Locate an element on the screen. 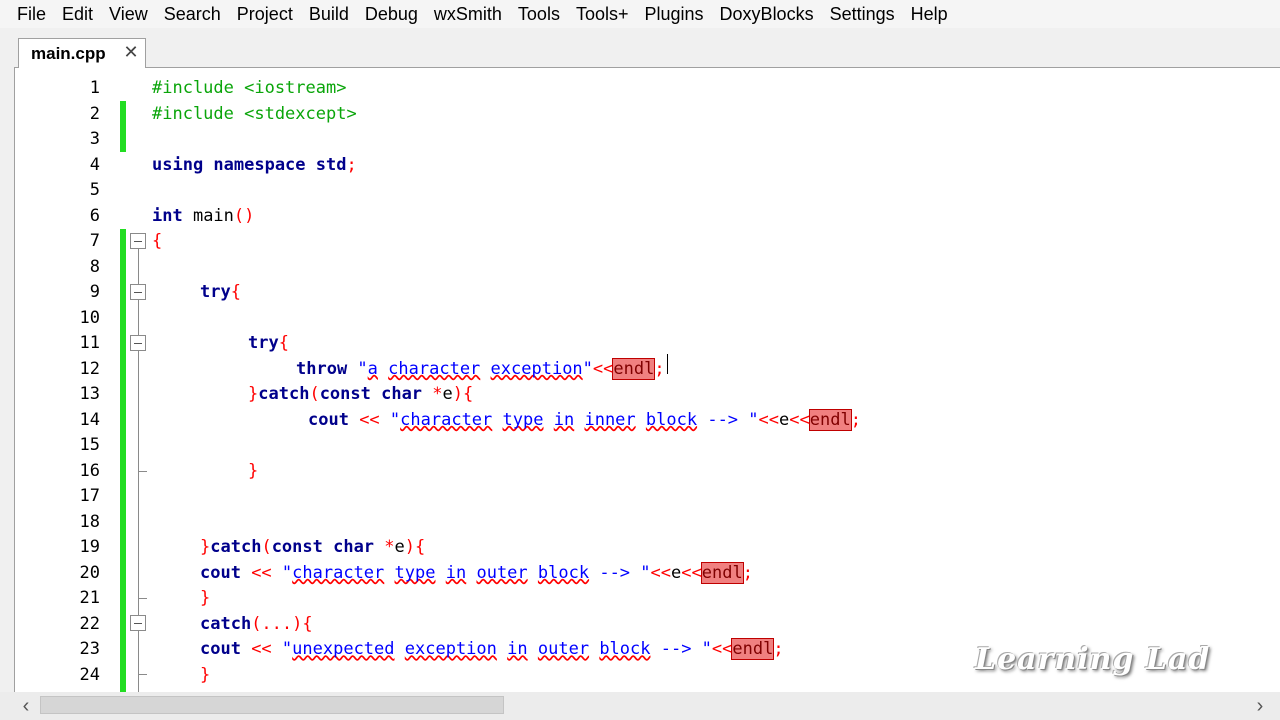  horizontal-scrollbar: ‹ › is located at coordinates (640, 706).